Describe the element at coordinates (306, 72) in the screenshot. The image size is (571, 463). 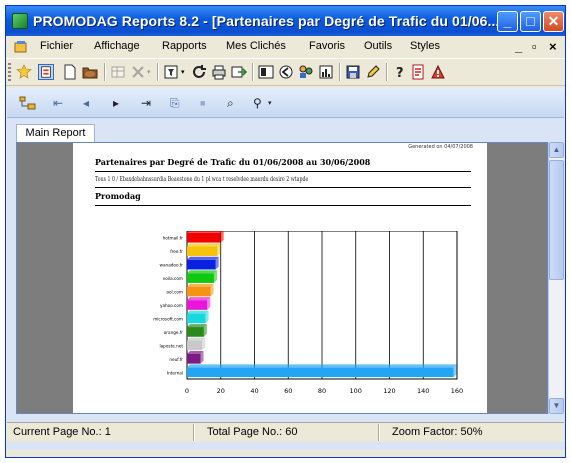
I see `users-icon` at that location.